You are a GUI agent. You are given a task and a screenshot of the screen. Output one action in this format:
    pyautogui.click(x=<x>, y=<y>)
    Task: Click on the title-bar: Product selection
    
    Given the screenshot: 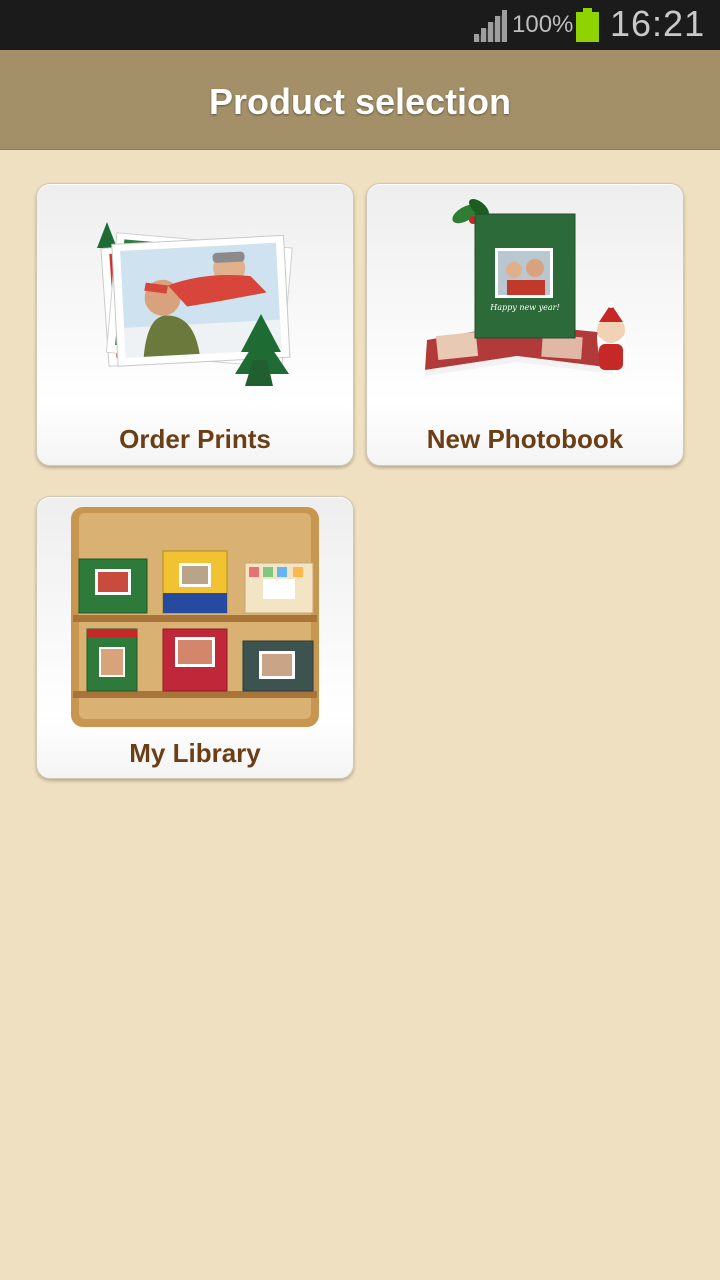 What is the action you would take?
    pyautogui.click(x=360, y=100)
    